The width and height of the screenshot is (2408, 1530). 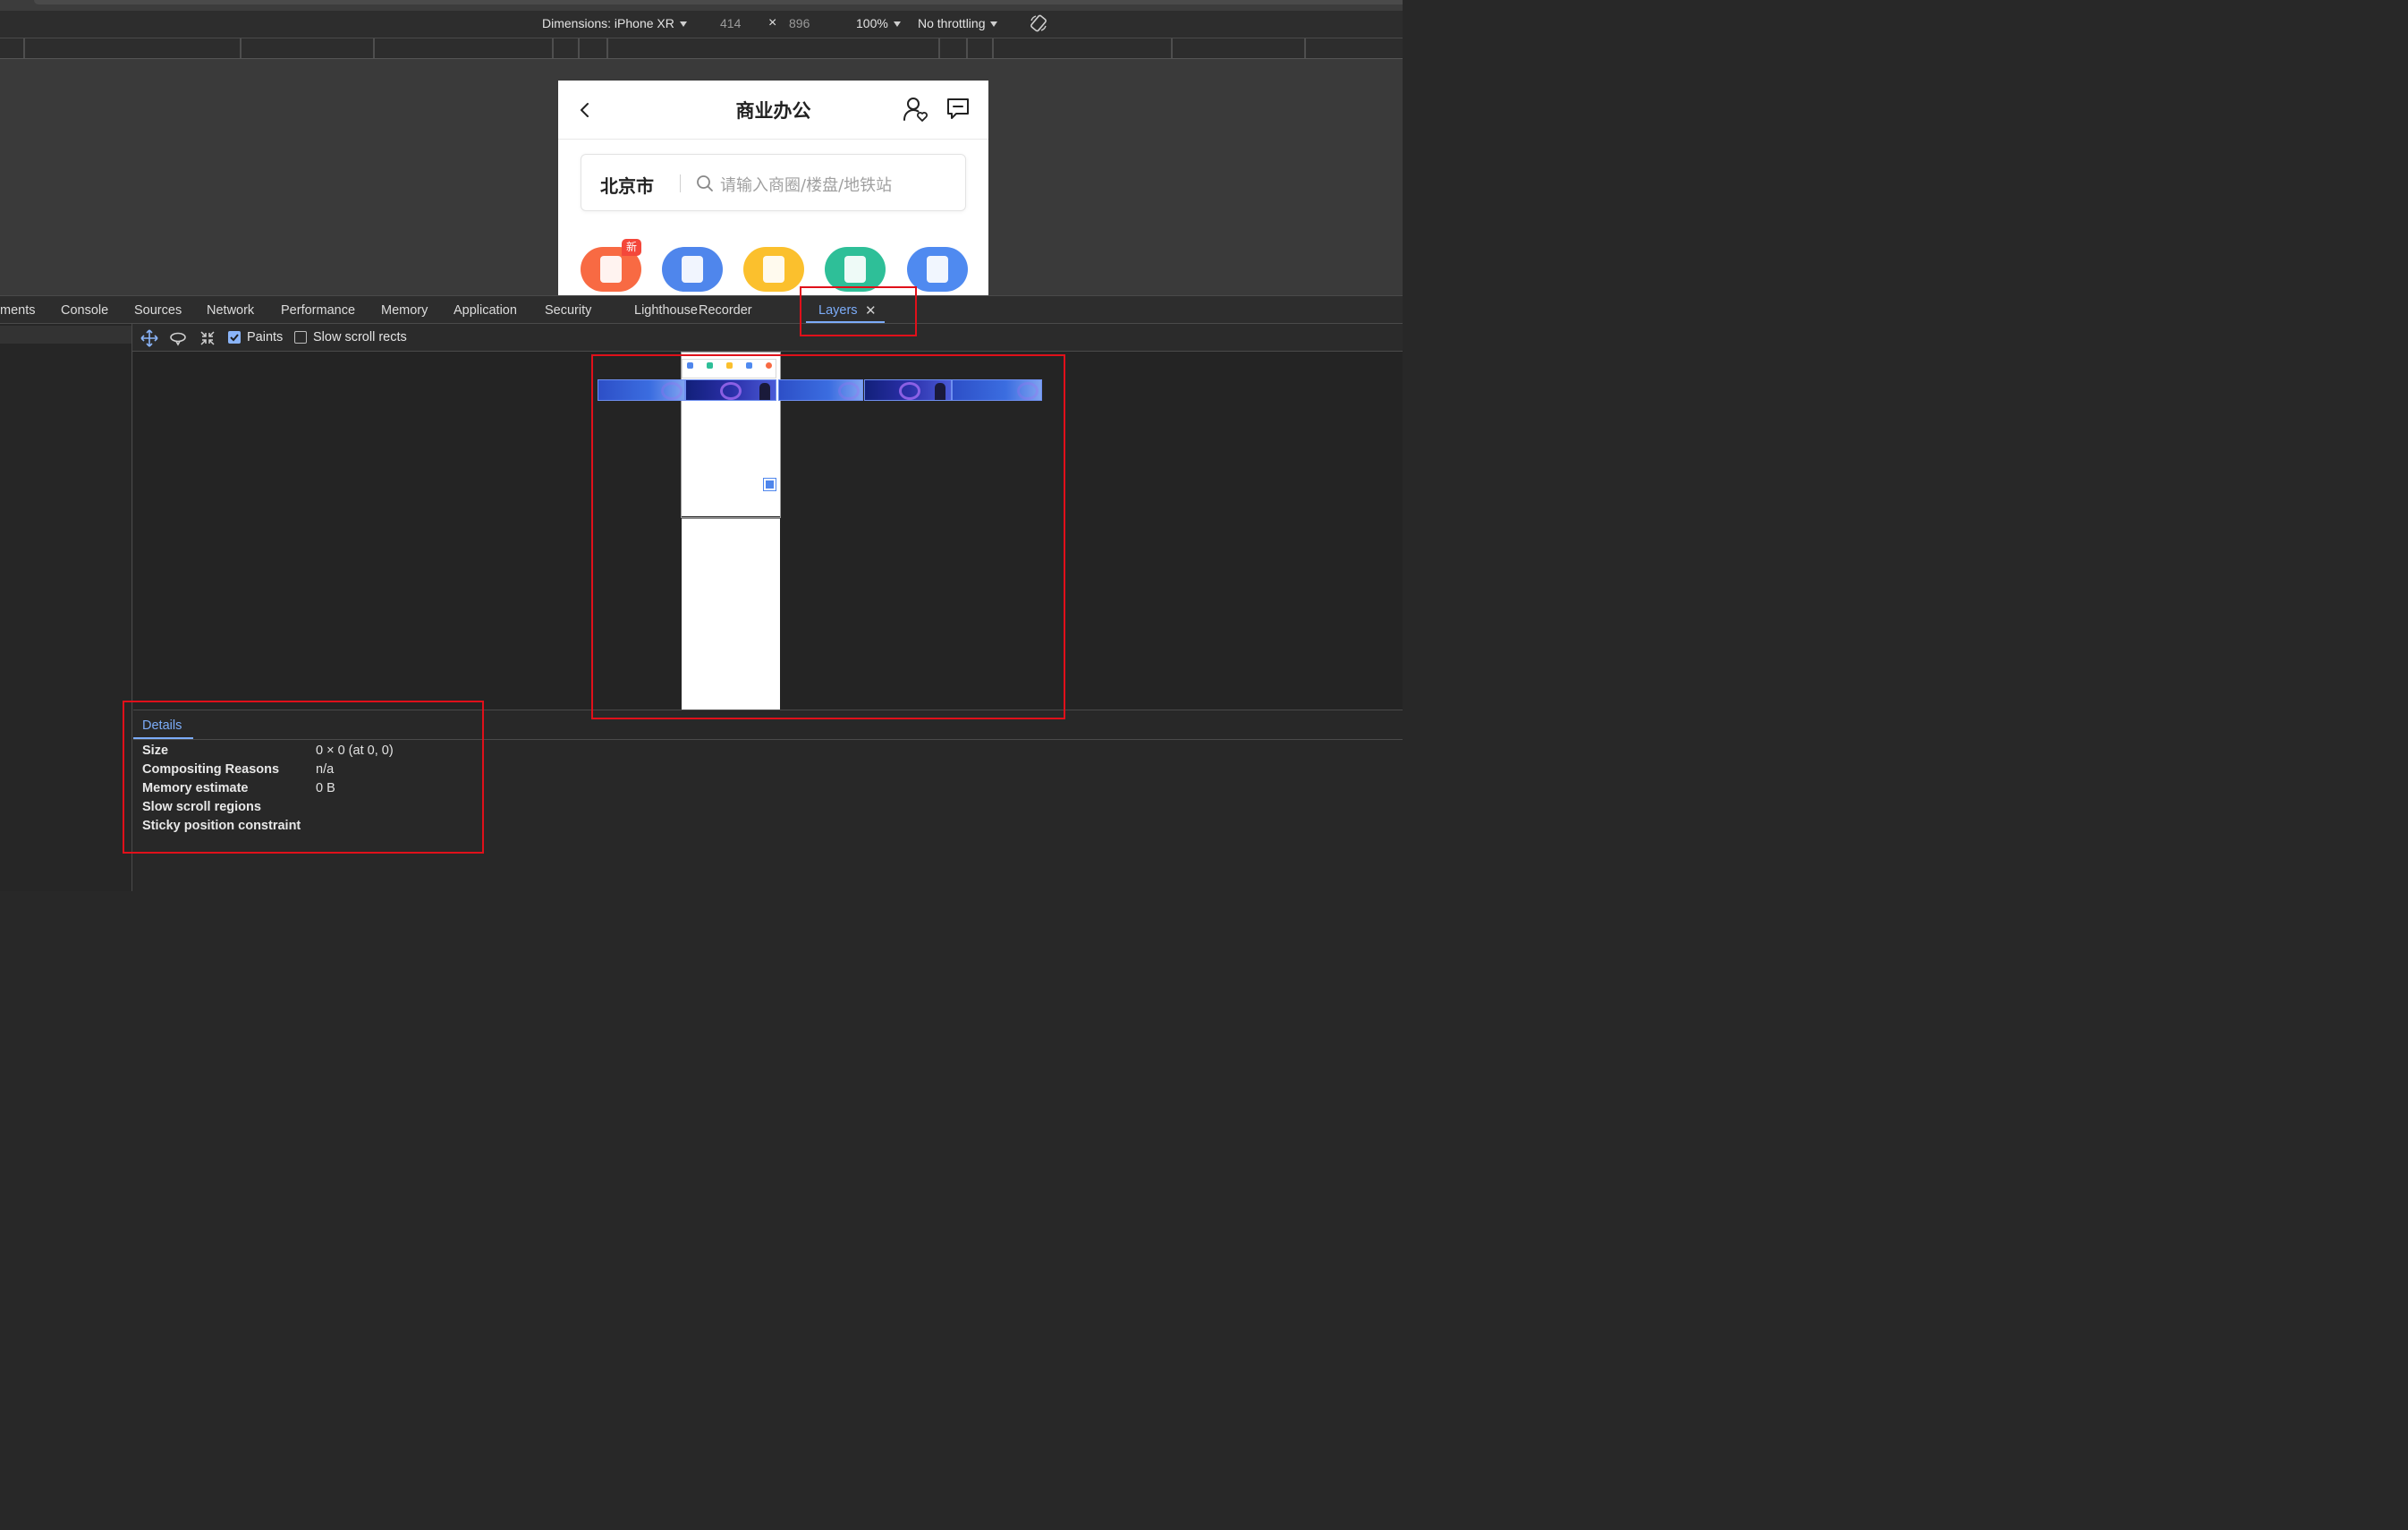 What do you see at coordinates (701, 5) in the screenshot?
I see `window-top-strip` at bounding box center [701, 5].